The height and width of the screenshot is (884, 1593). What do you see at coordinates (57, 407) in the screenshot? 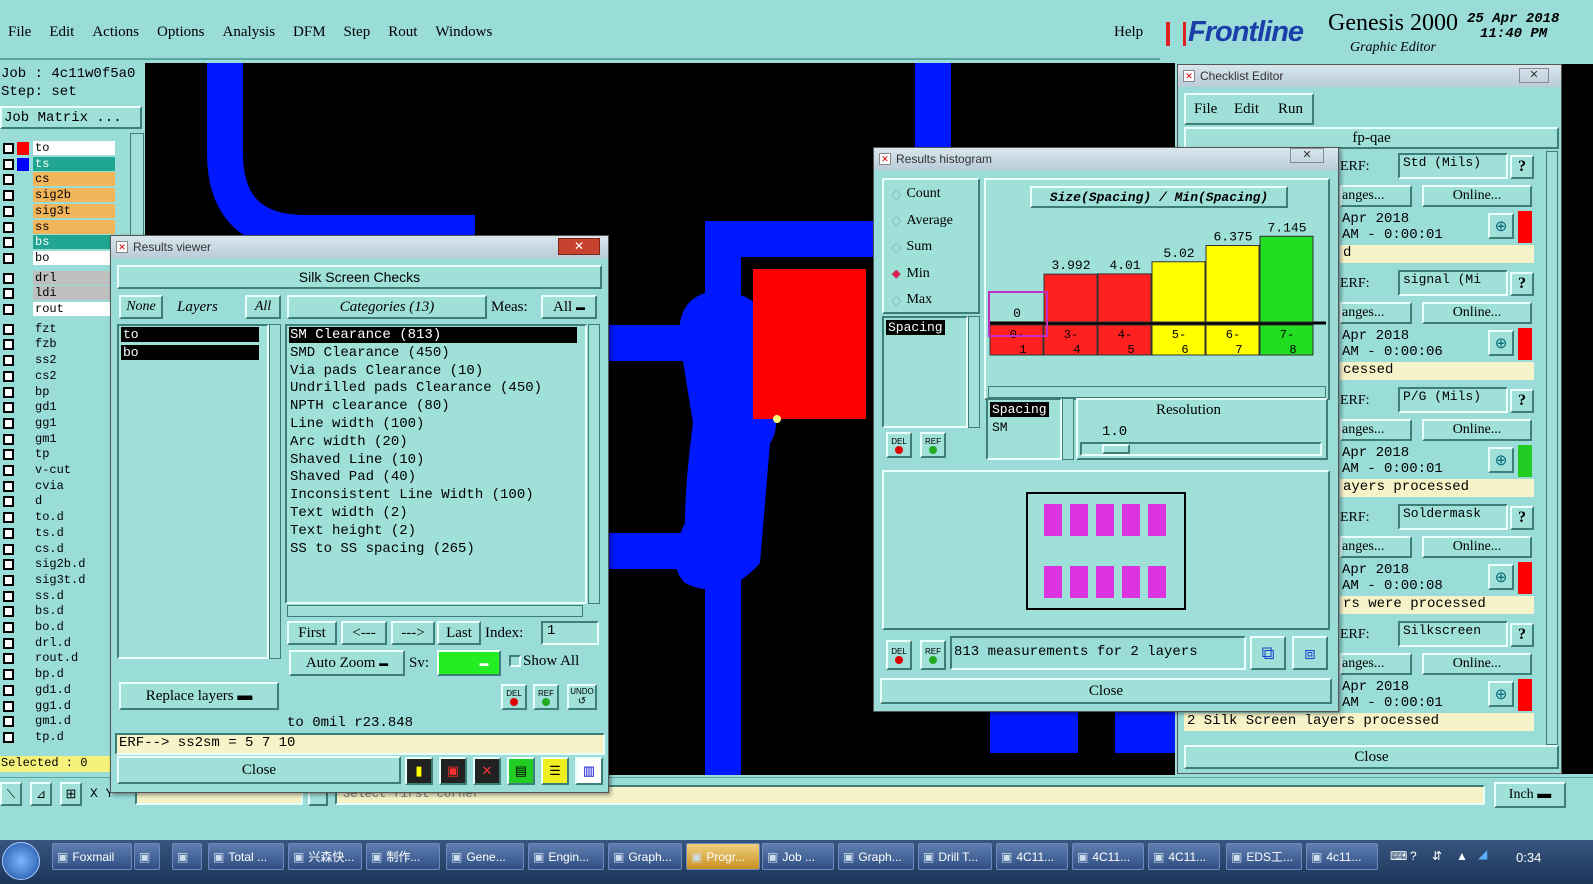
I see `layer-row: gd1` at bounding box center [57, 407].